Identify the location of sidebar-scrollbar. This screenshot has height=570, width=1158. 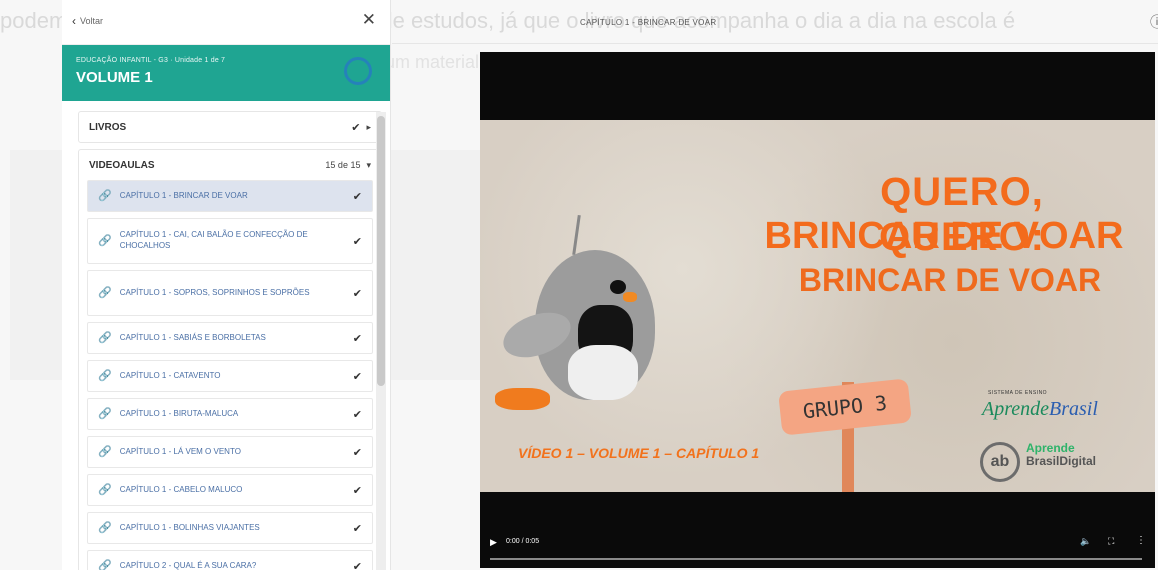
(381, 341).